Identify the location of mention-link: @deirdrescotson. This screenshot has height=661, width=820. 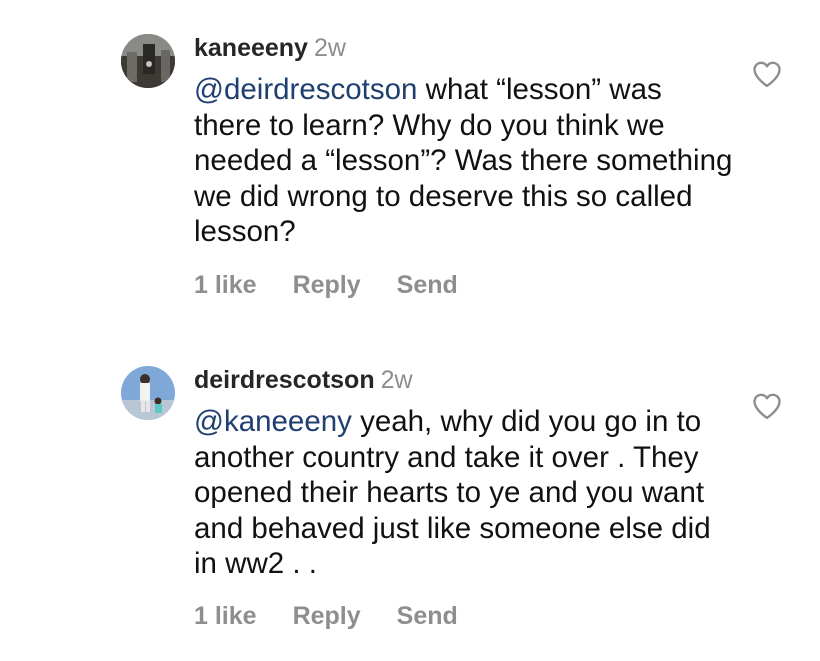
(305, 89).